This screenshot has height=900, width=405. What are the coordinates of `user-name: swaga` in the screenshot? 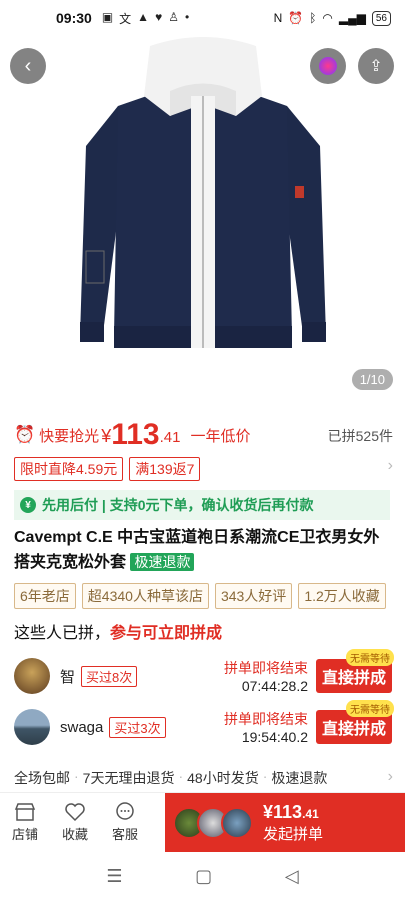 It's located at (82, 727).